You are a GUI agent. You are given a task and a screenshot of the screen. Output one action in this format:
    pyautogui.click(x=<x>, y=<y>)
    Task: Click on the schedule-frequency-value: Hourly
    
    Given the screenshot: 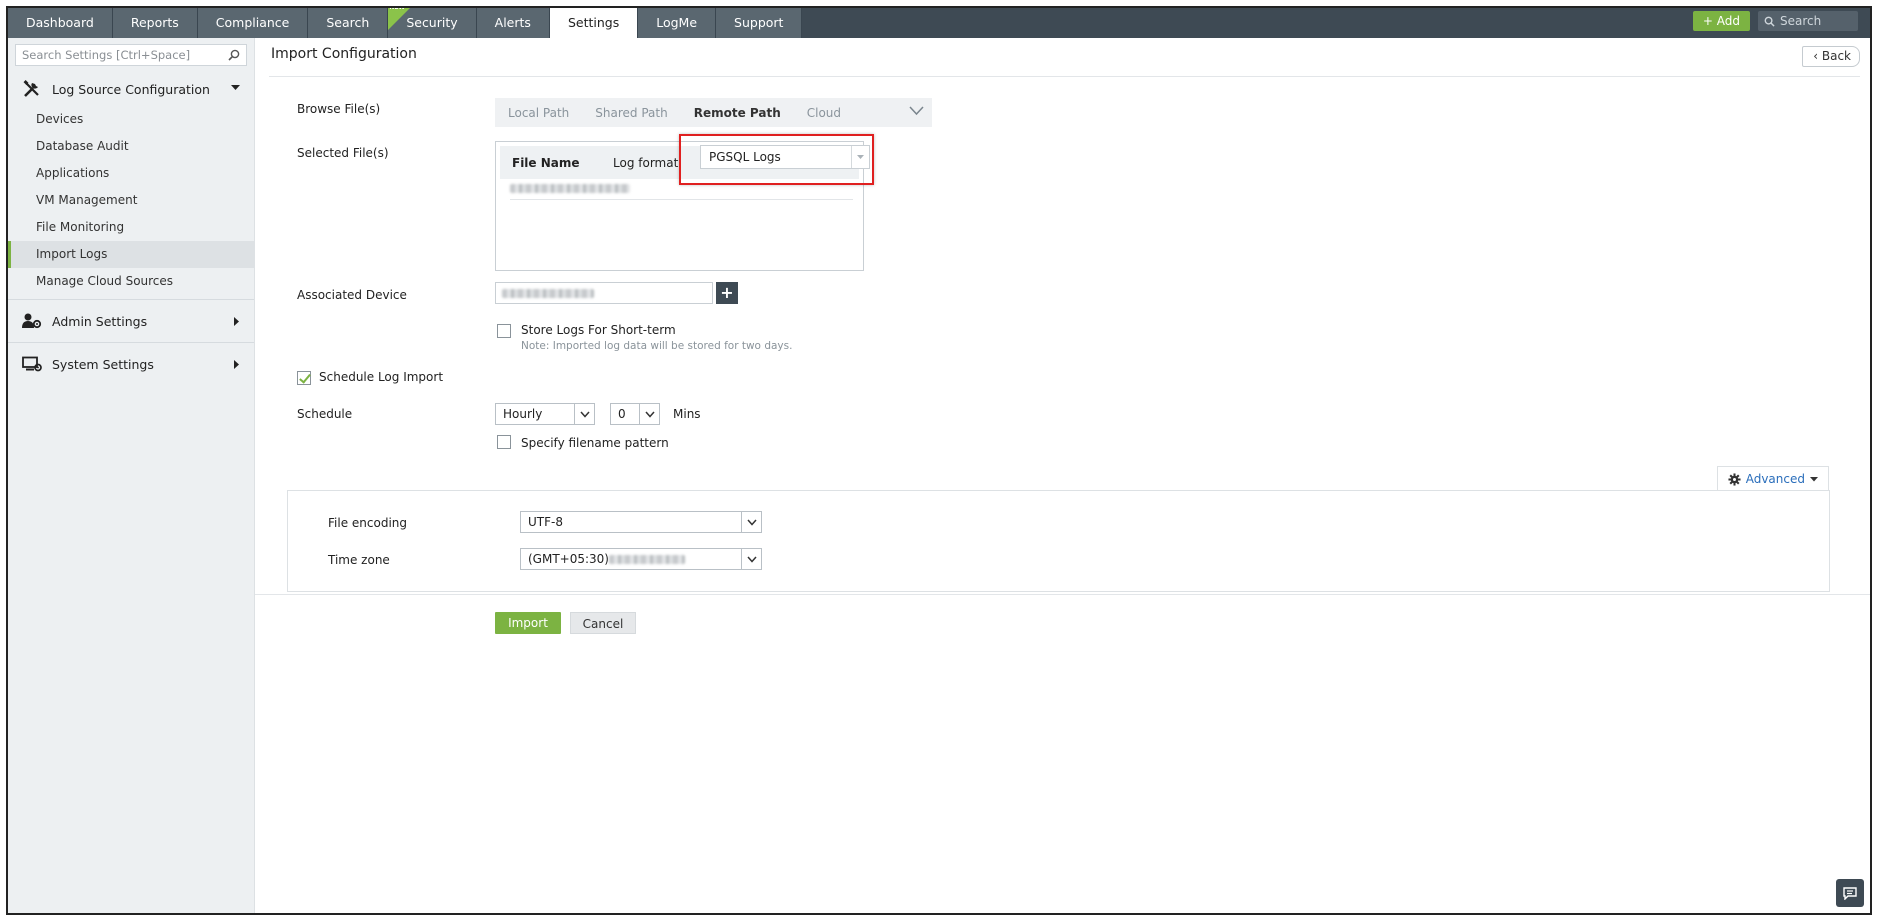 What is the action you would take?
    pyautogui.click(x=523, y=414)
    